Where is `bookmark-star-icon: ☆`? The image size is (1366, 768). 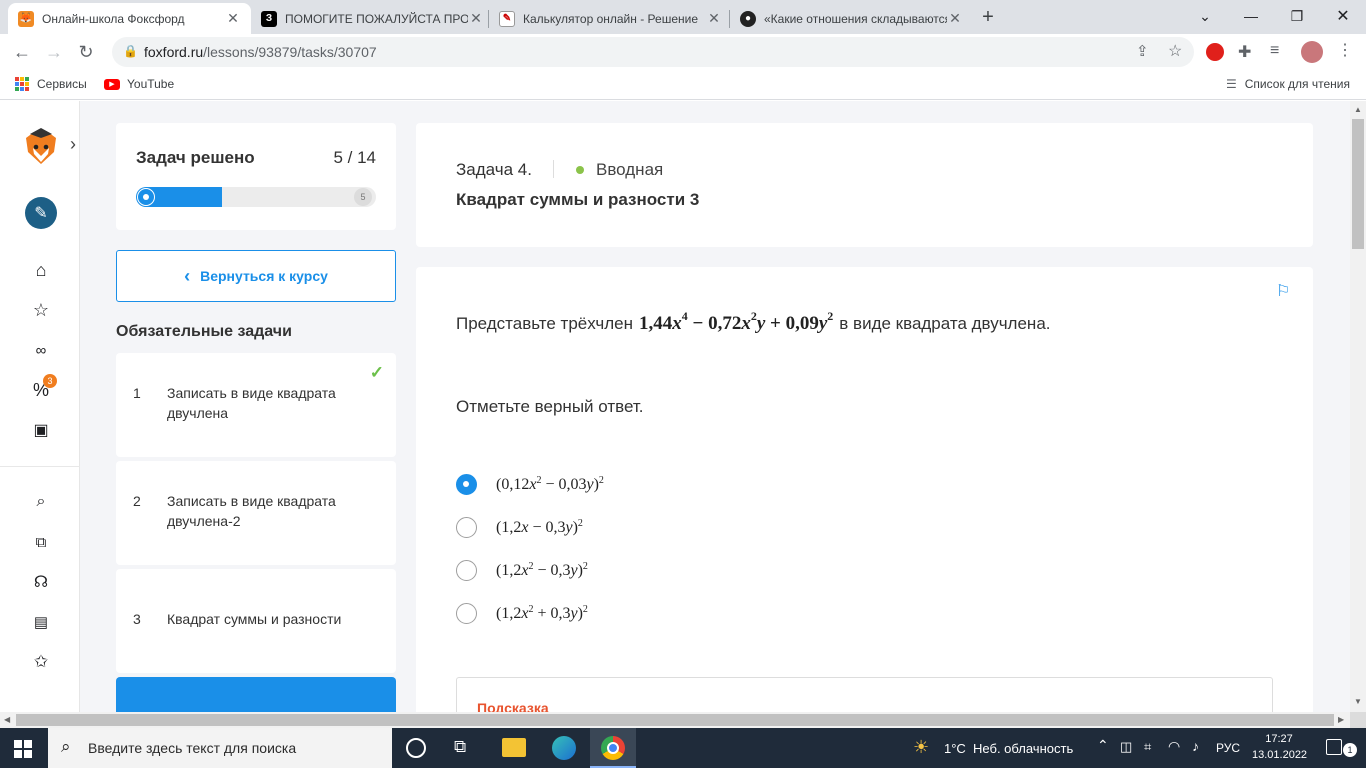
bookmark-star-icon: ☆ is located at coordinates (1175, 51).